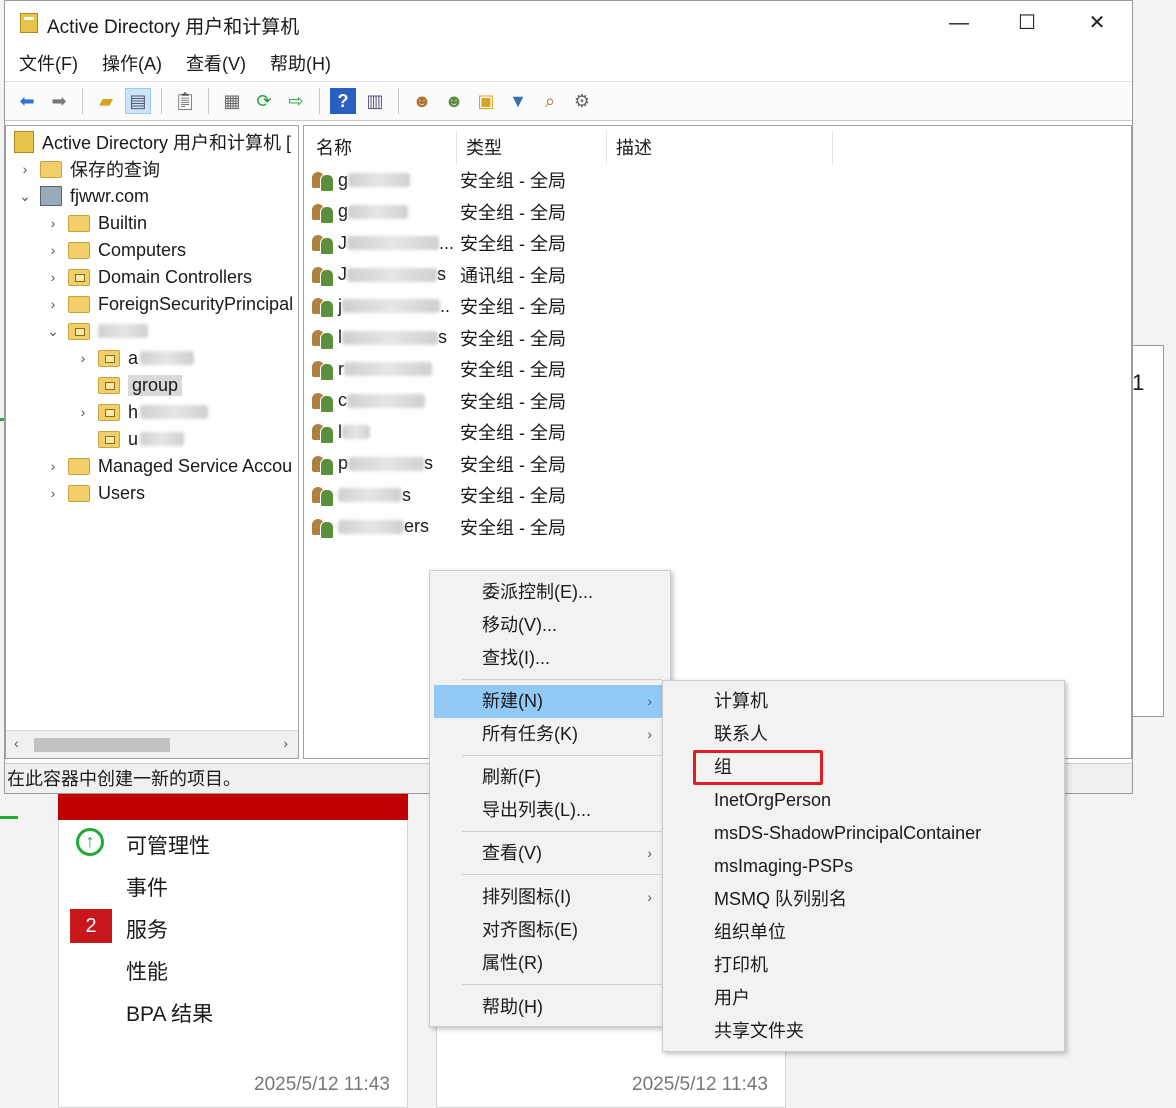 The height and width of the screenshot is (1108, 1176). Describe the element at coordinates (863, 800) in the screenshot. I see `submenu-item-inetorgperson: InetOrgPerson` at that location.